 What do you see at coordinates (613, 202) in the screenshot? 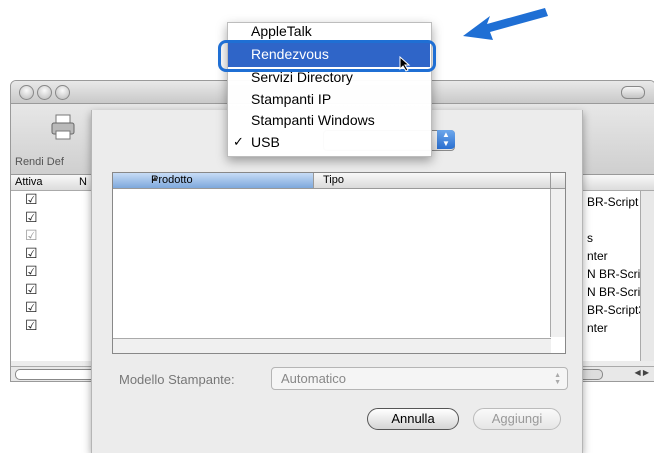
I see `printer-kind: BR-Script` at bounding box center [613, 202].